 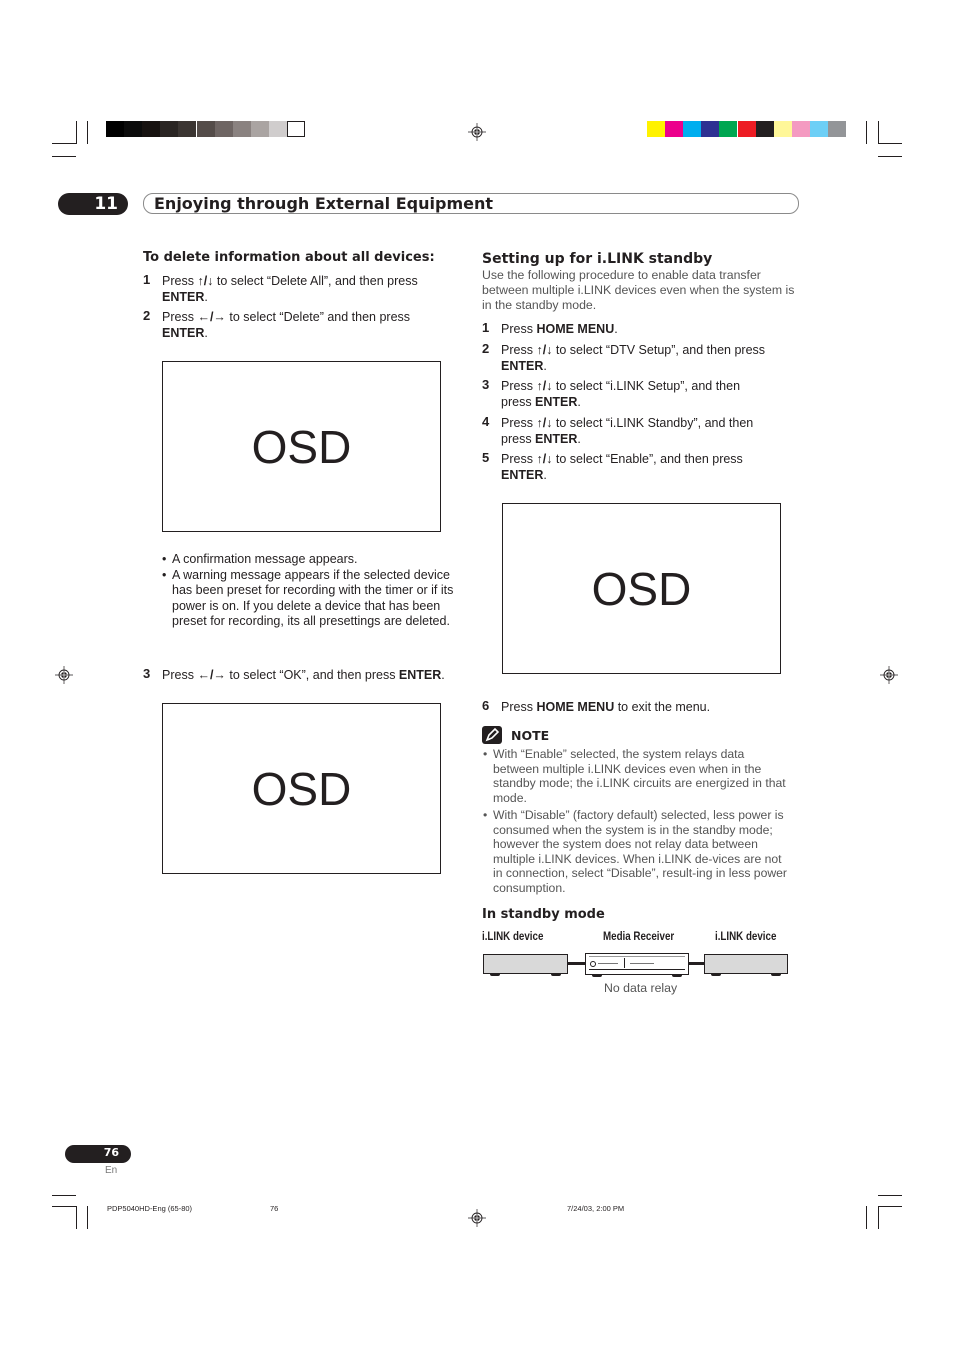 What do you see at coordinates (597, 259) in the screenshot?
I see `section-heading-ilink-standby: Setting up for i.LINK standby` at bounding box center [597, 259].